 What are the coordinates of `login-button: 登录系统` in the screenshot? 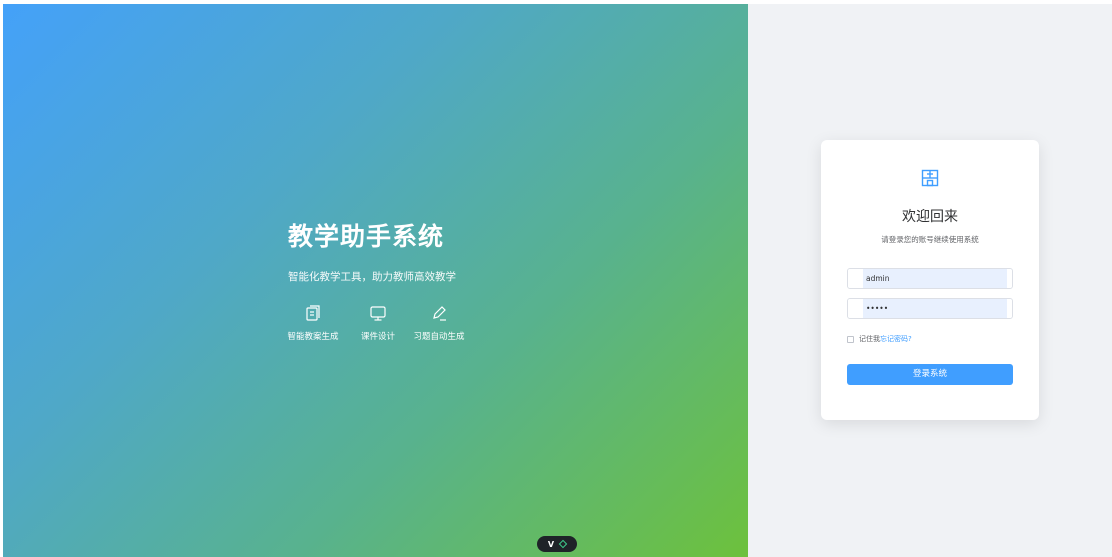 It's located at (930, 374).